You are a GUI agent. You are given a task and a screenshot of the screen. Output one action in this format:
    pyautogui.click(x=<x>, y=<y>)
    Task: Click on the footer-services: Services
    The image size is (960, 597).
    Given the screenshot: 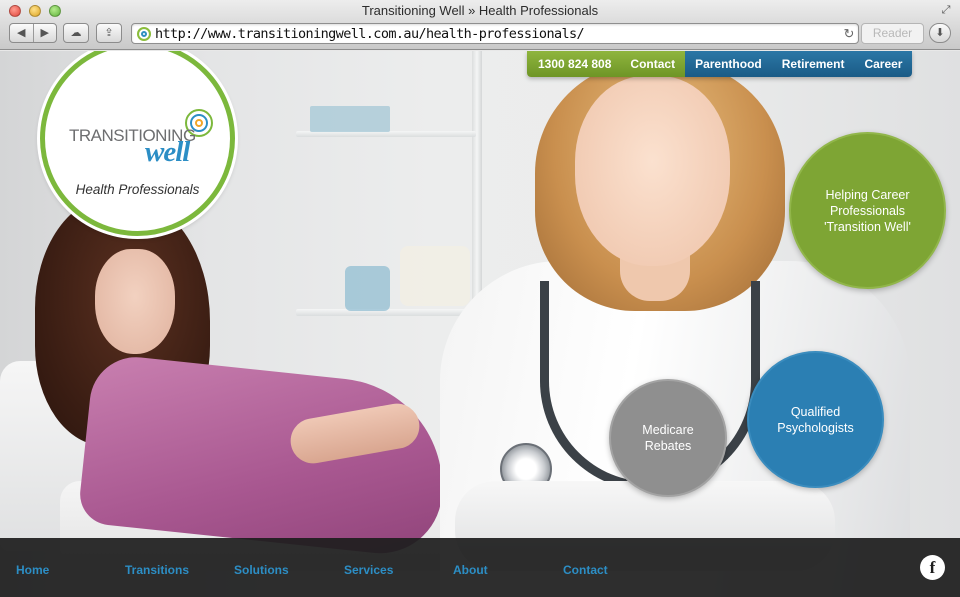 What is the action you would take?
    pyautogui.click(x=368, y=570)
    